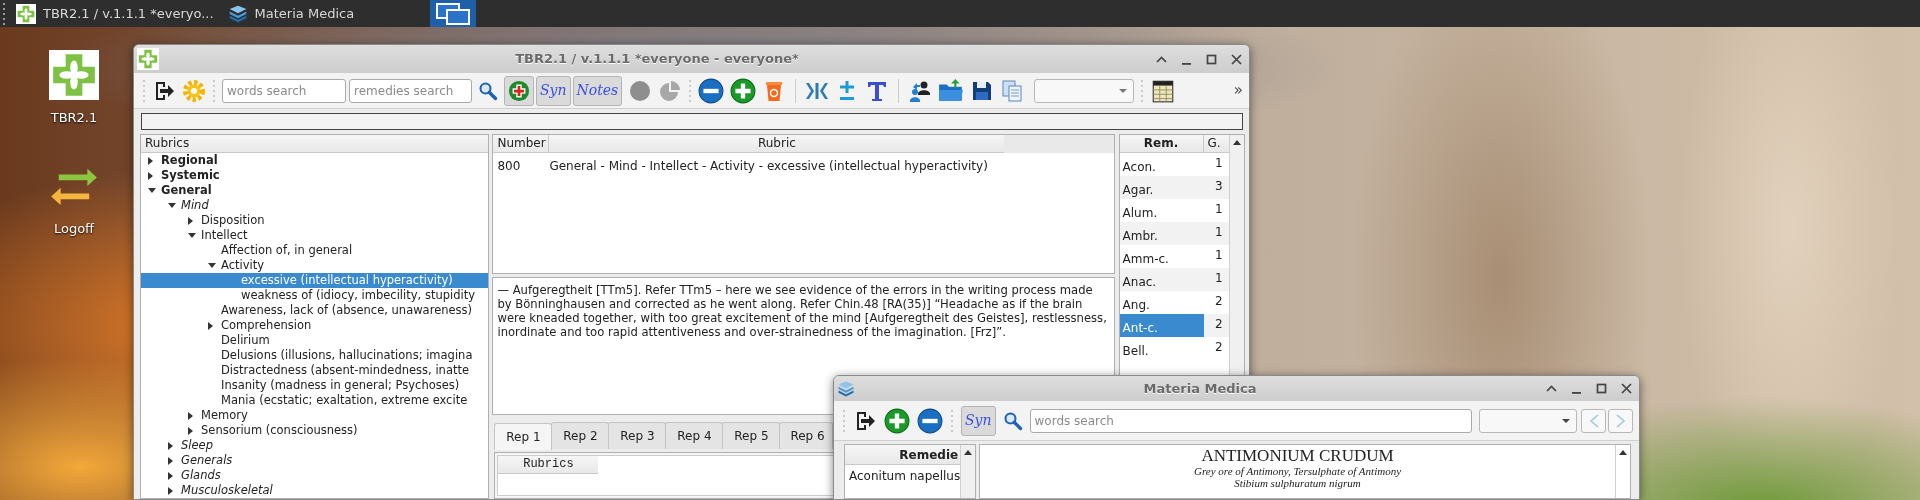 The width and height of the screenshot is (1920, 500). Describe the element at coordinates (597, 90) in the screenshot. I see `toggle-button: Notes` at that location.